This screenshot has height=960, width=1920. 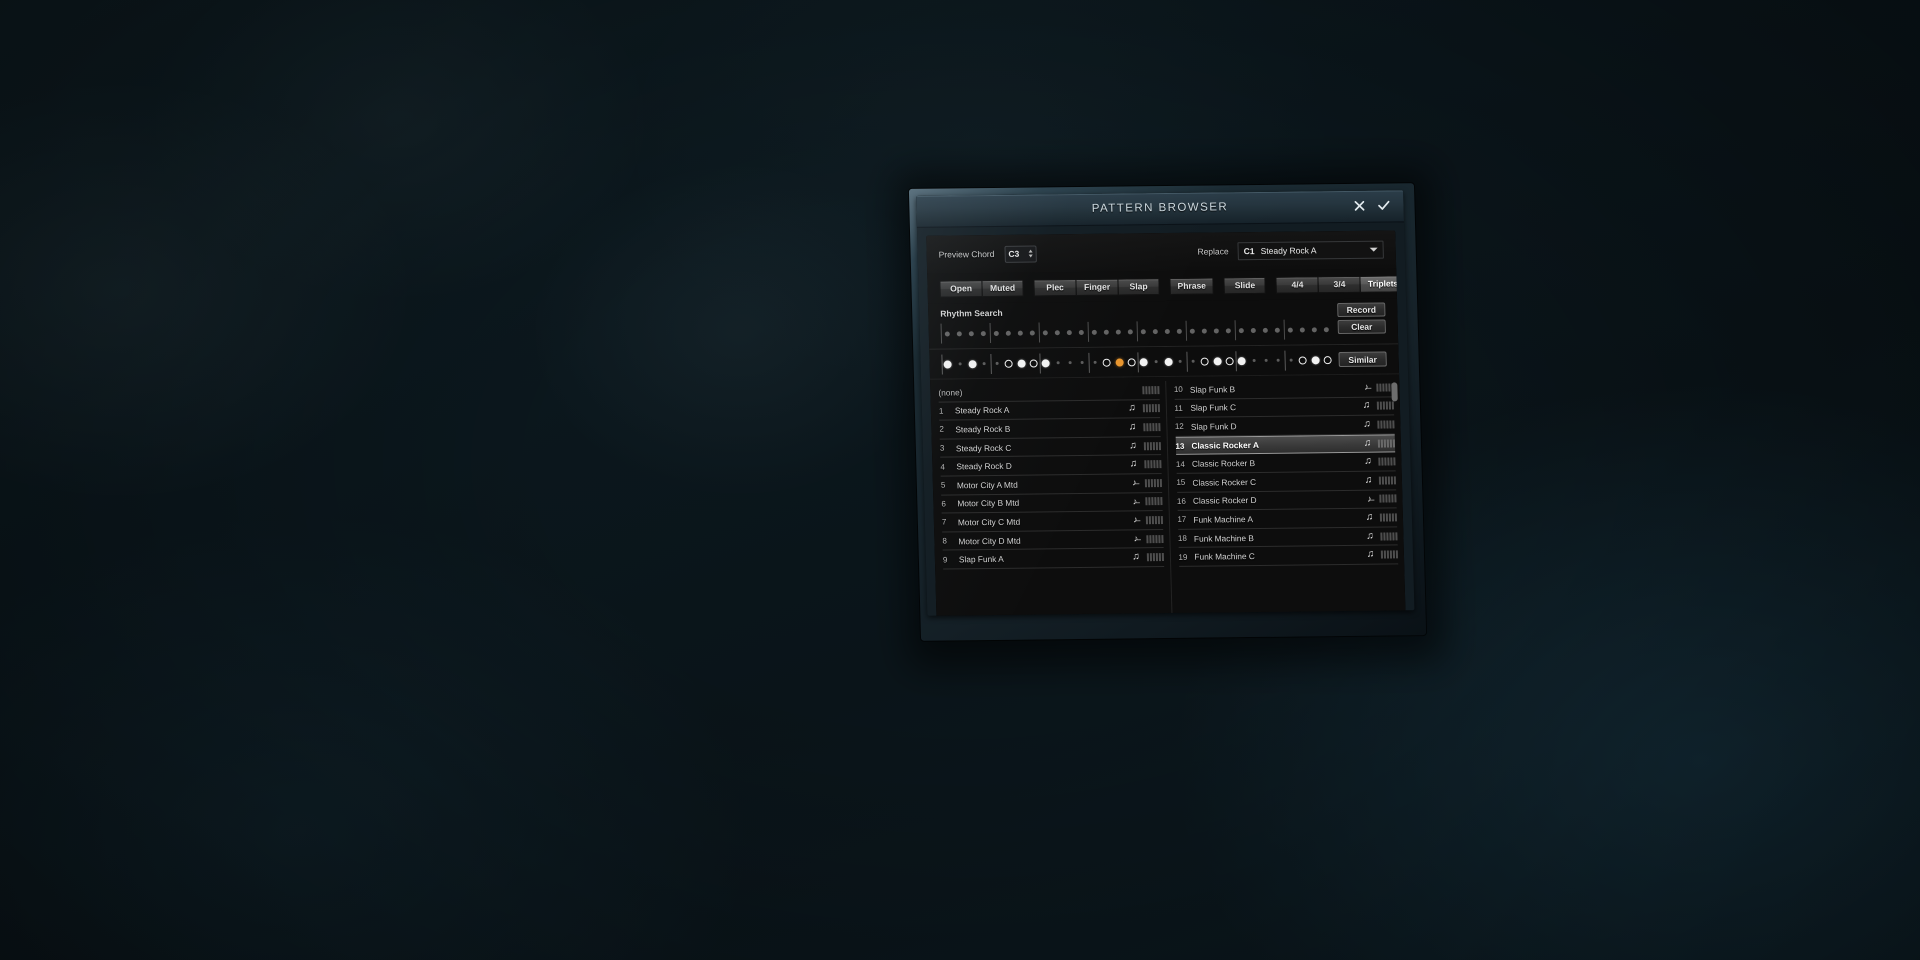 What do you see at coordinates (1096, 287) in the screenshot?
I see `filter-button-finger: Finger` at bounding box center [1096, 287].